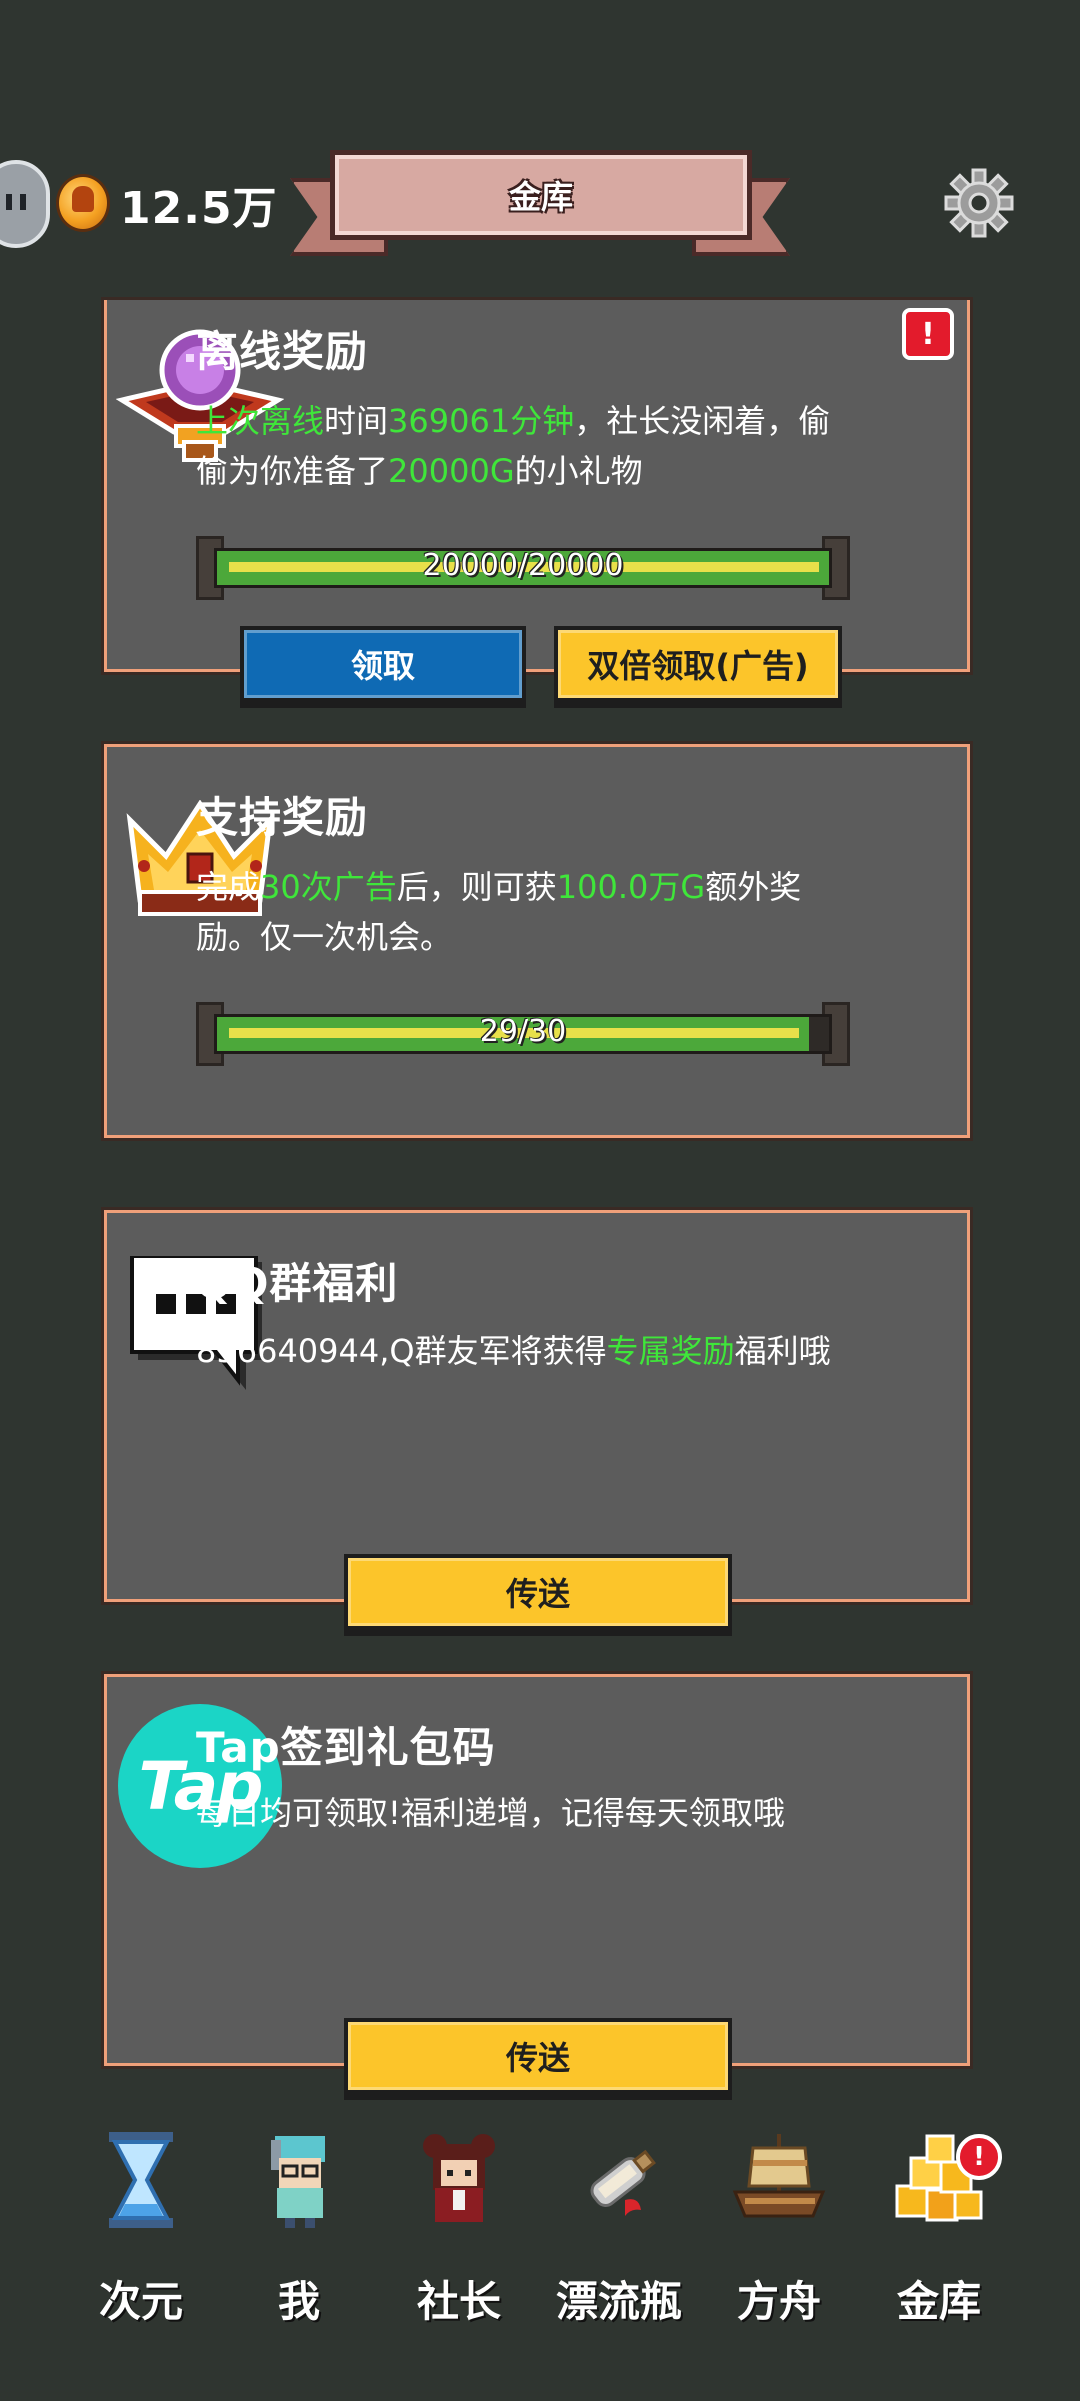 The image size is (1080, 2401). Describe the element at coordinates (538, 1592) in the screenshot. I see `qq-teleport-button: 传送` at that location.